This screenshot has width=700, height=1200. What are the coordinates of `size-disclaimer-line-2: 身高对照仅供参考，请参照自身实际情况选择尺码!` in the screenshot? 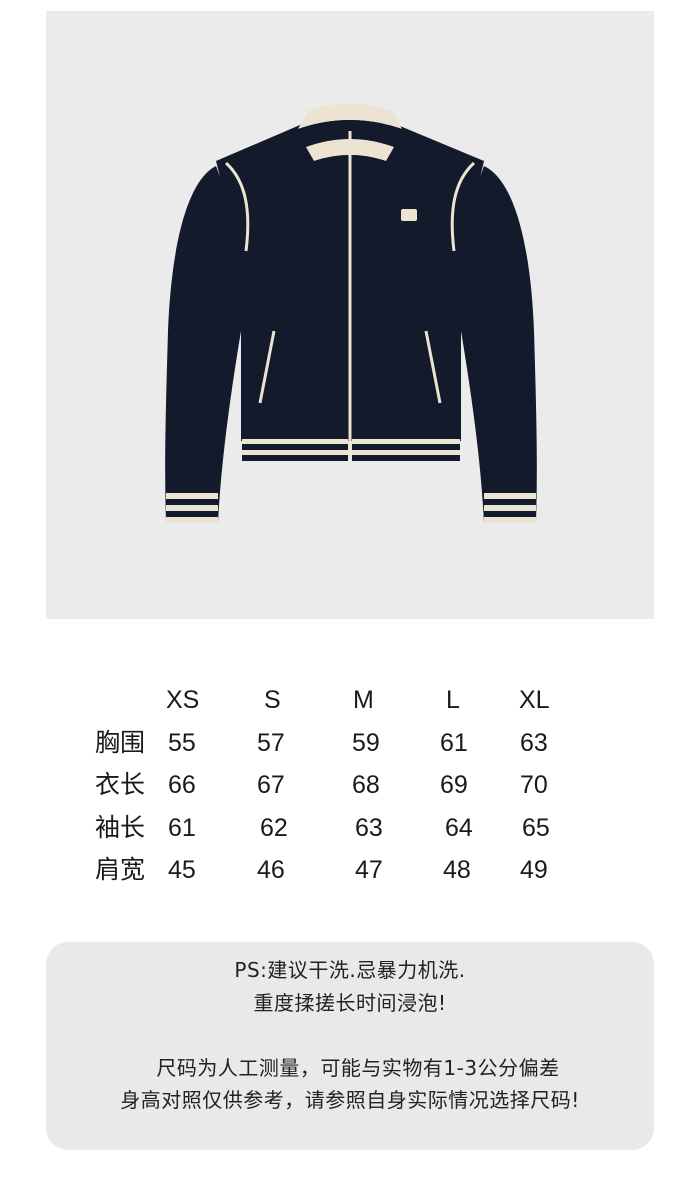 It's located at (350, 1100).